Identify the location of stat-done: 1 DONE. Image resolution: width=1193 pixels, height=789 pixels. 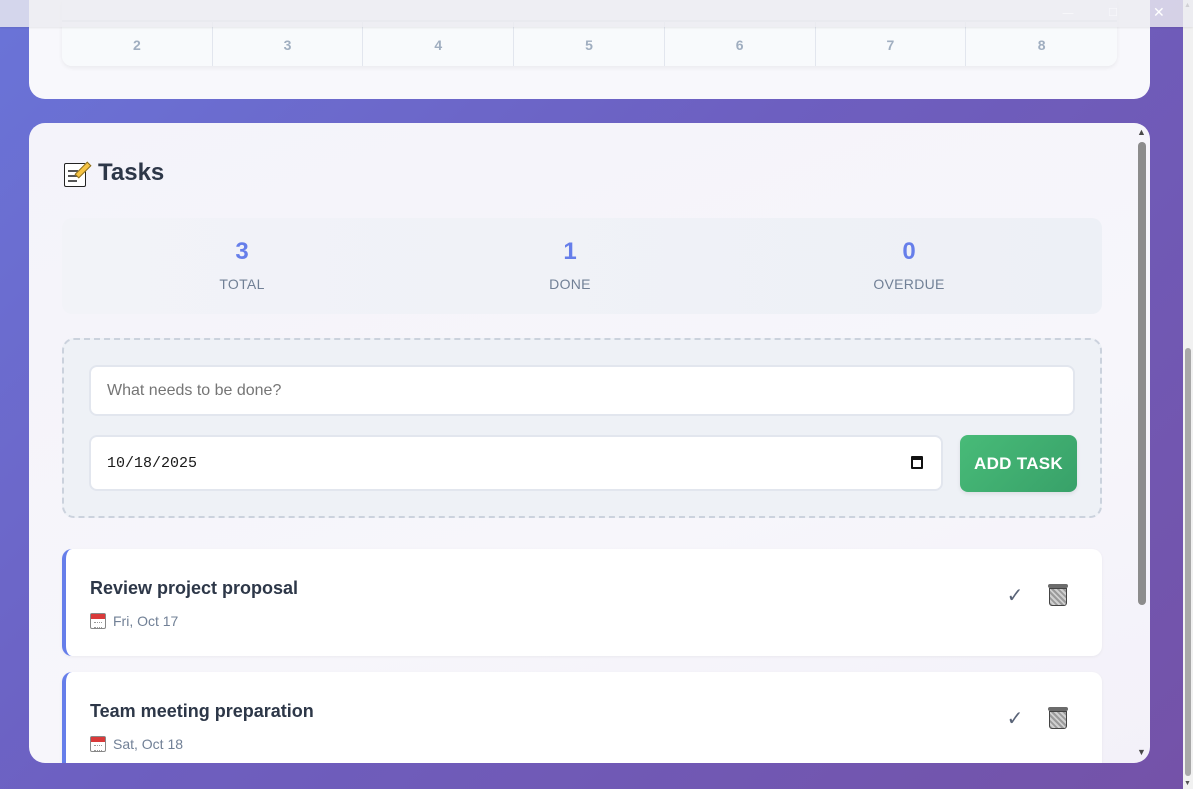
(570, 255).